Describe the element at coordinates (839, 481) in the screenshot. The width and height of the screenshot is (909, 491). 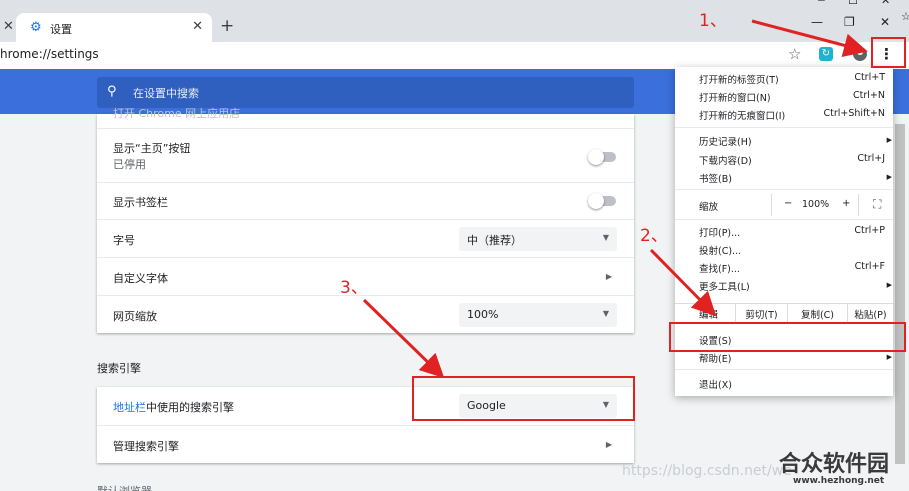
I see `watermark-site: www.hezhong.net` at that location.